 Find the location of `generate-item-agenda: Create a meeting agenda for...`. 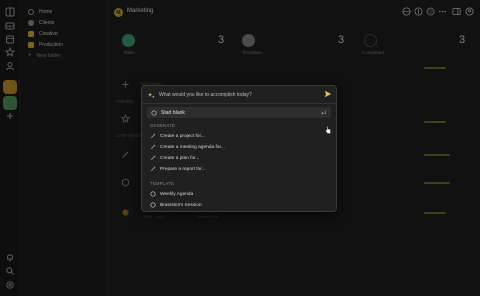

generate-item-agenda: Create a meeting agenda for... is located at coordinates (187, 147).